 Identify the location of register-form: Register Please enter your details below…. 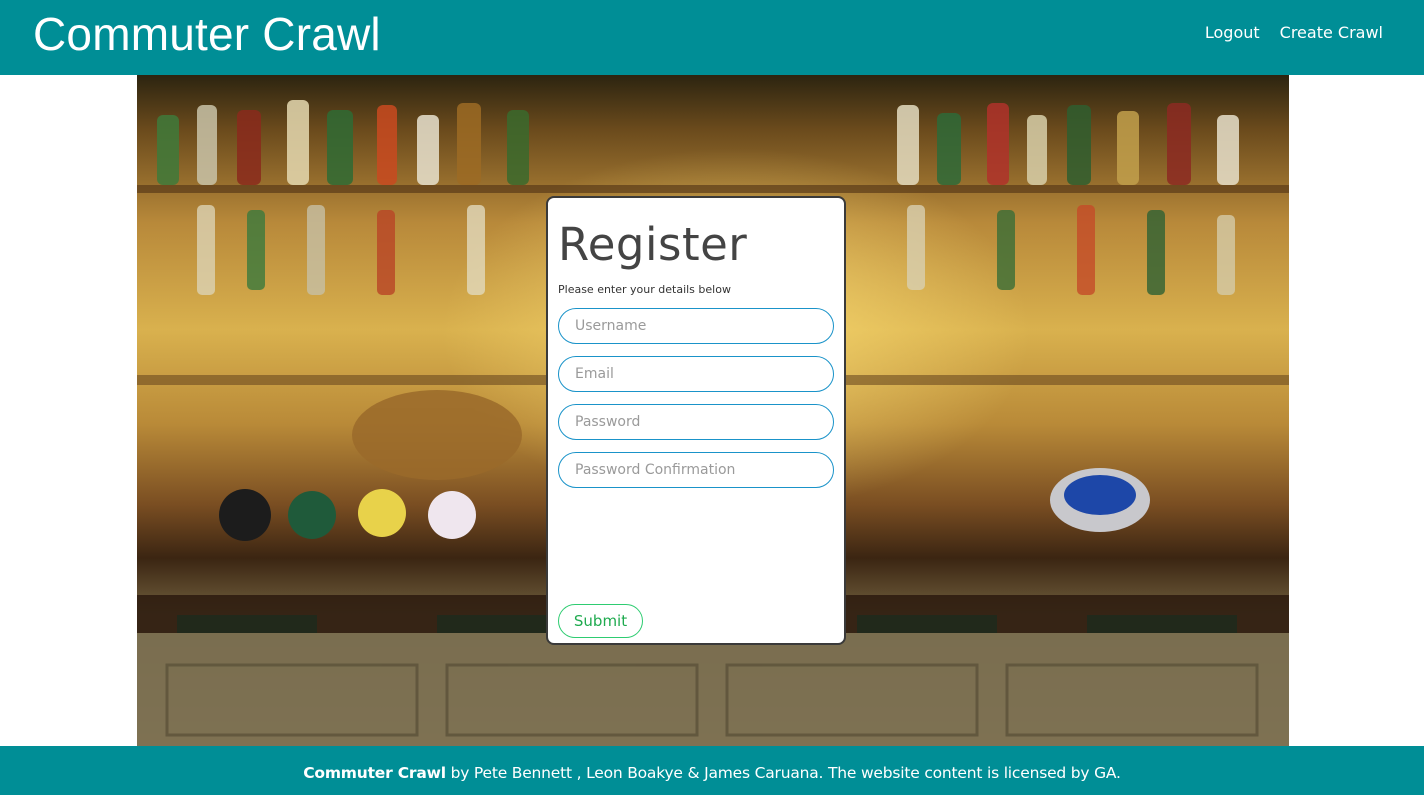
(696, 420).